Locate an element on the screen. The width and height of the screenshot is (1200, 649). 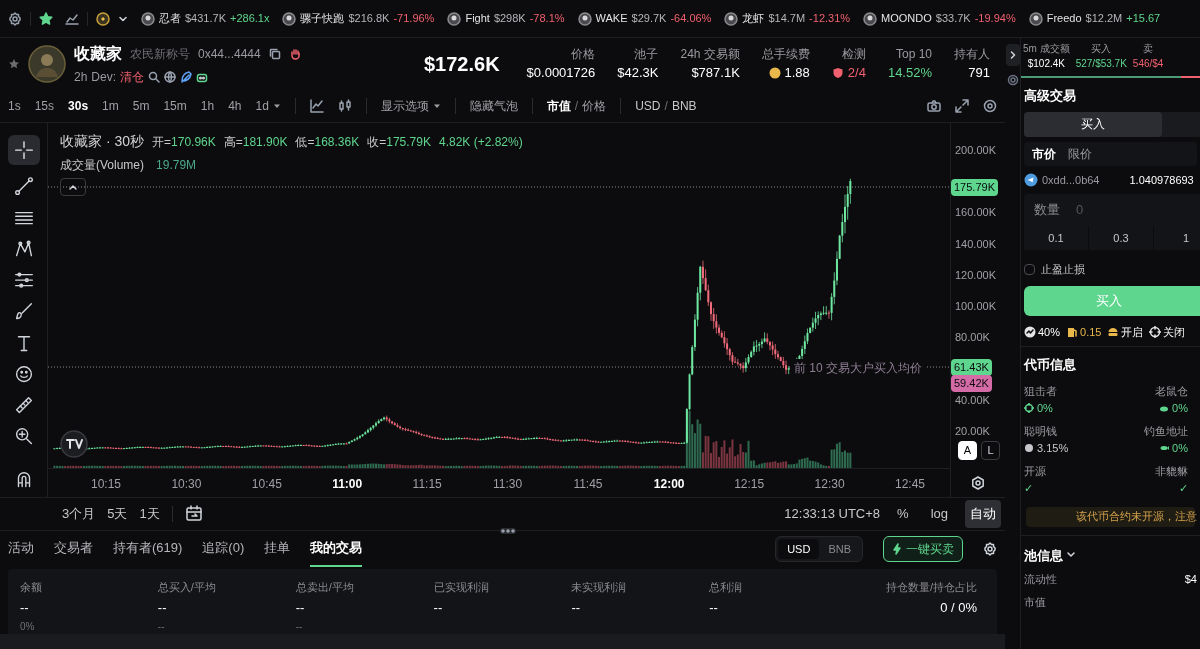
info-value: ✓ is located at coordinates (1028, 488).